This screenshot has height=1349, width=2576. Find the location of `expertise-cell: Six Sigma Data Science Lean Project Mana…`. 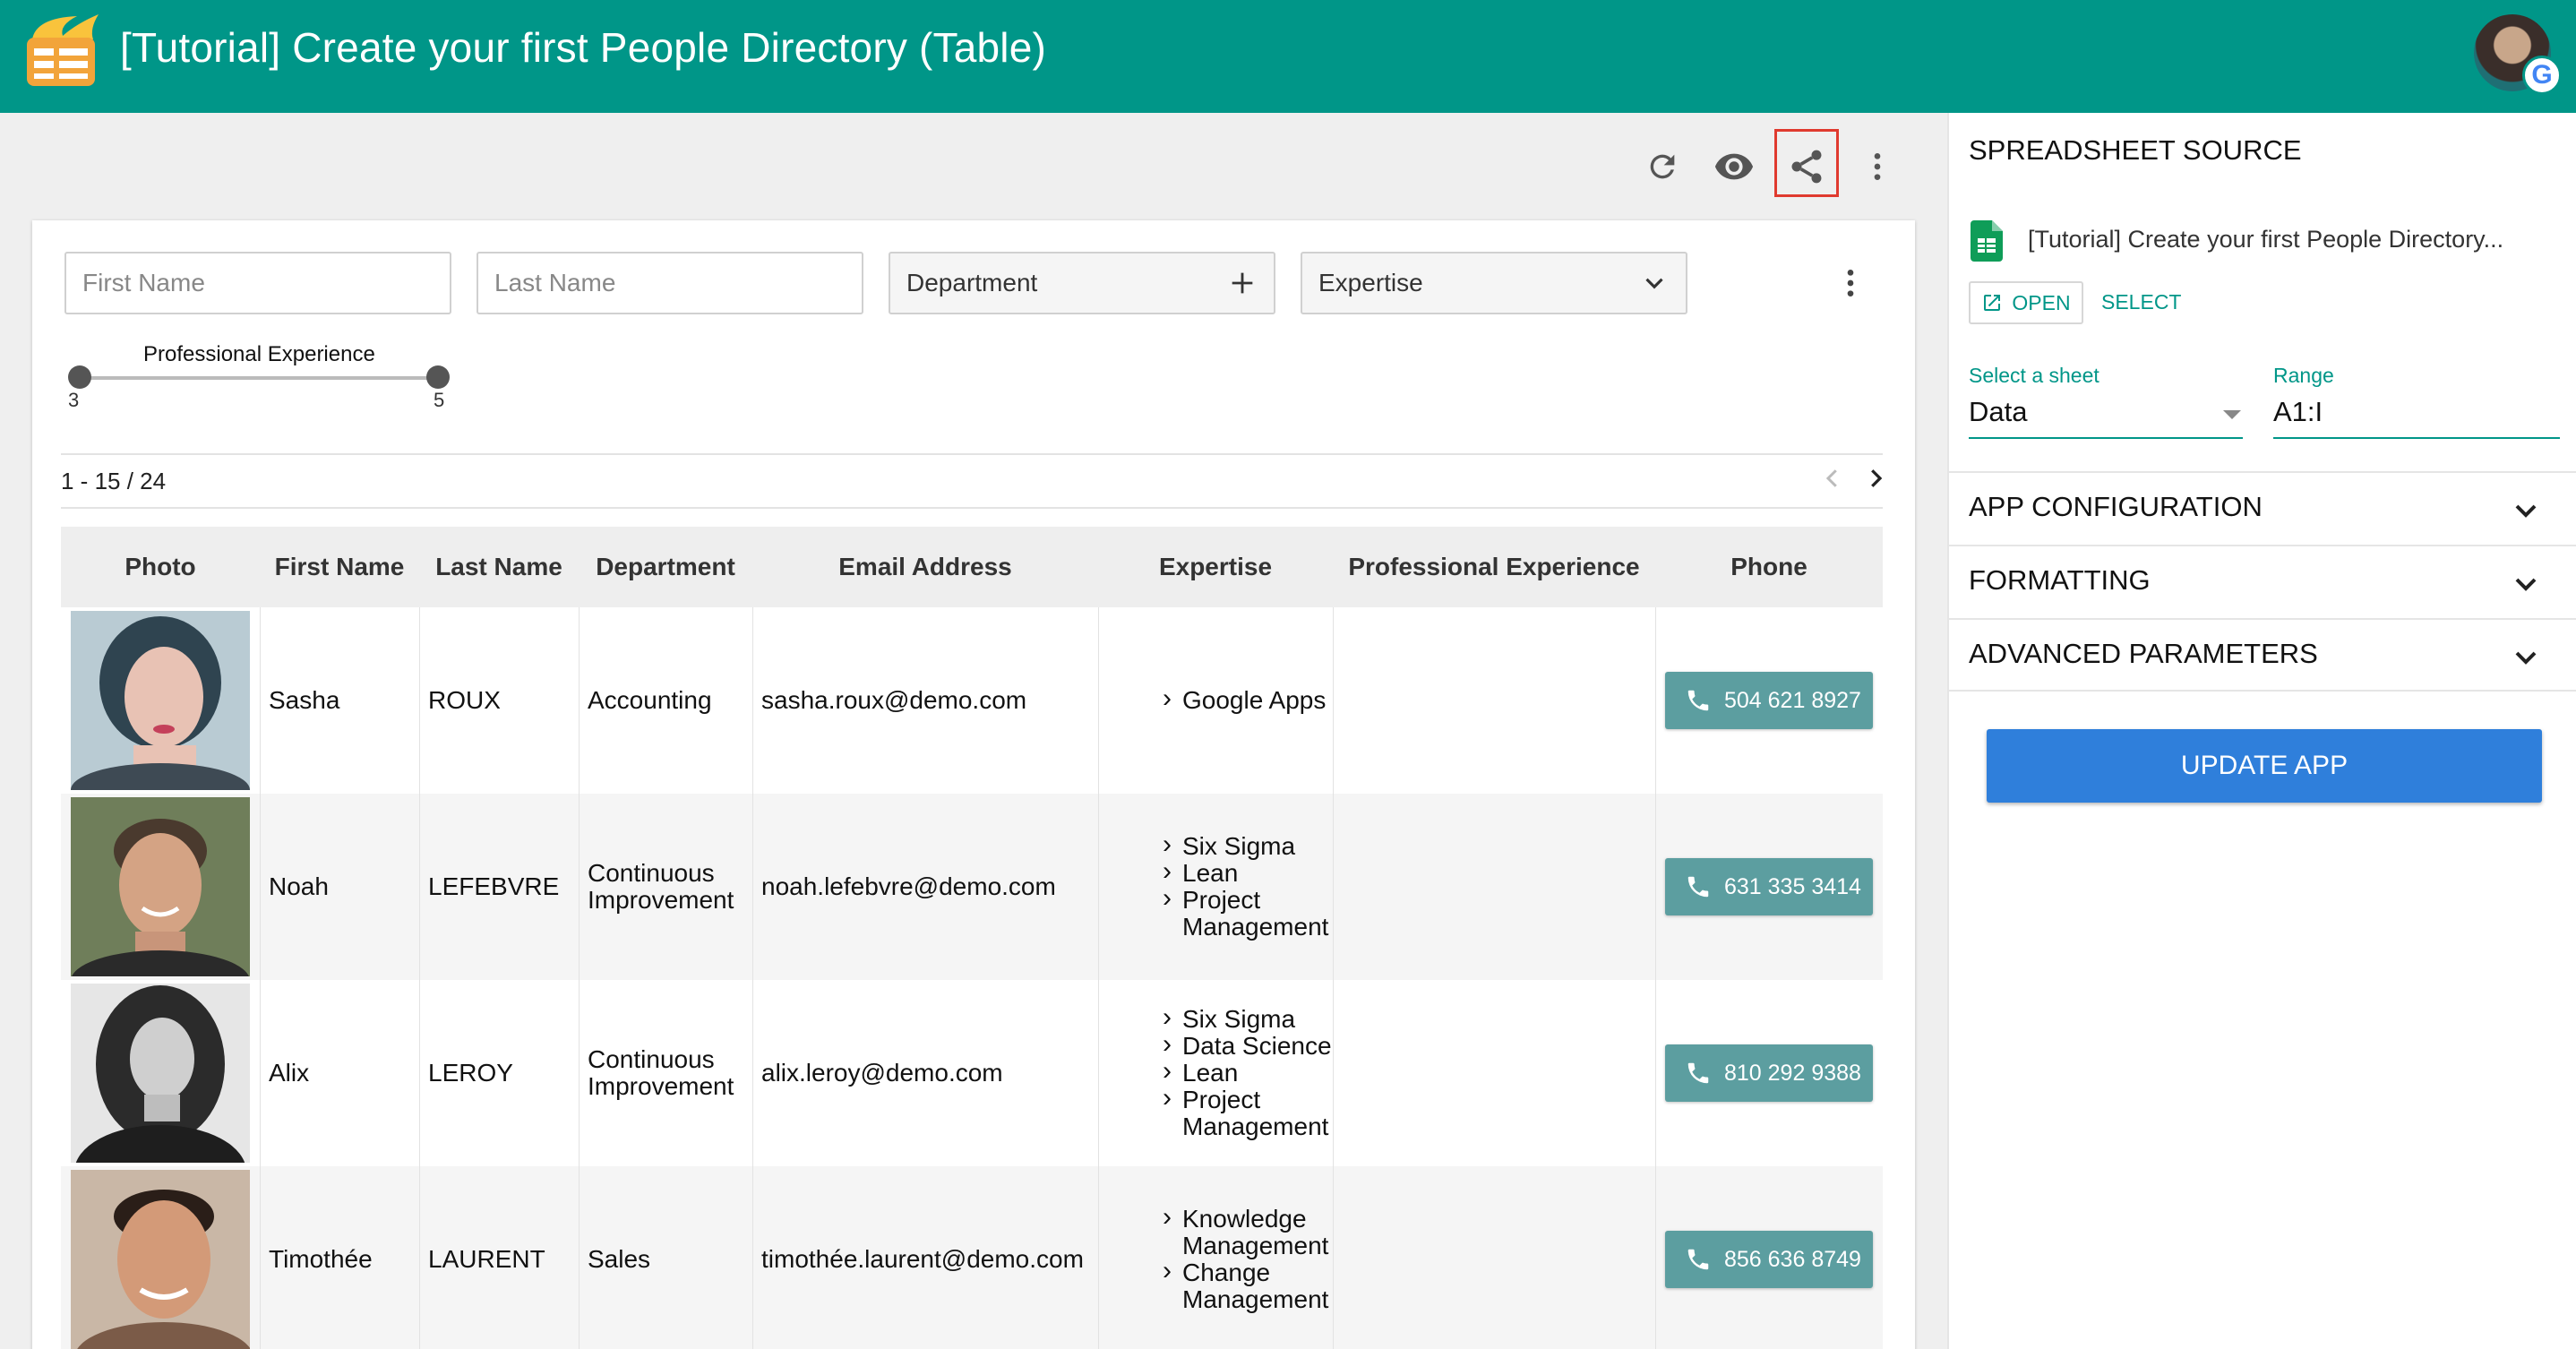

expertise-cell: Six Sigma Data Science Lean Project Mana… is located at coordinates (1247, 1073).